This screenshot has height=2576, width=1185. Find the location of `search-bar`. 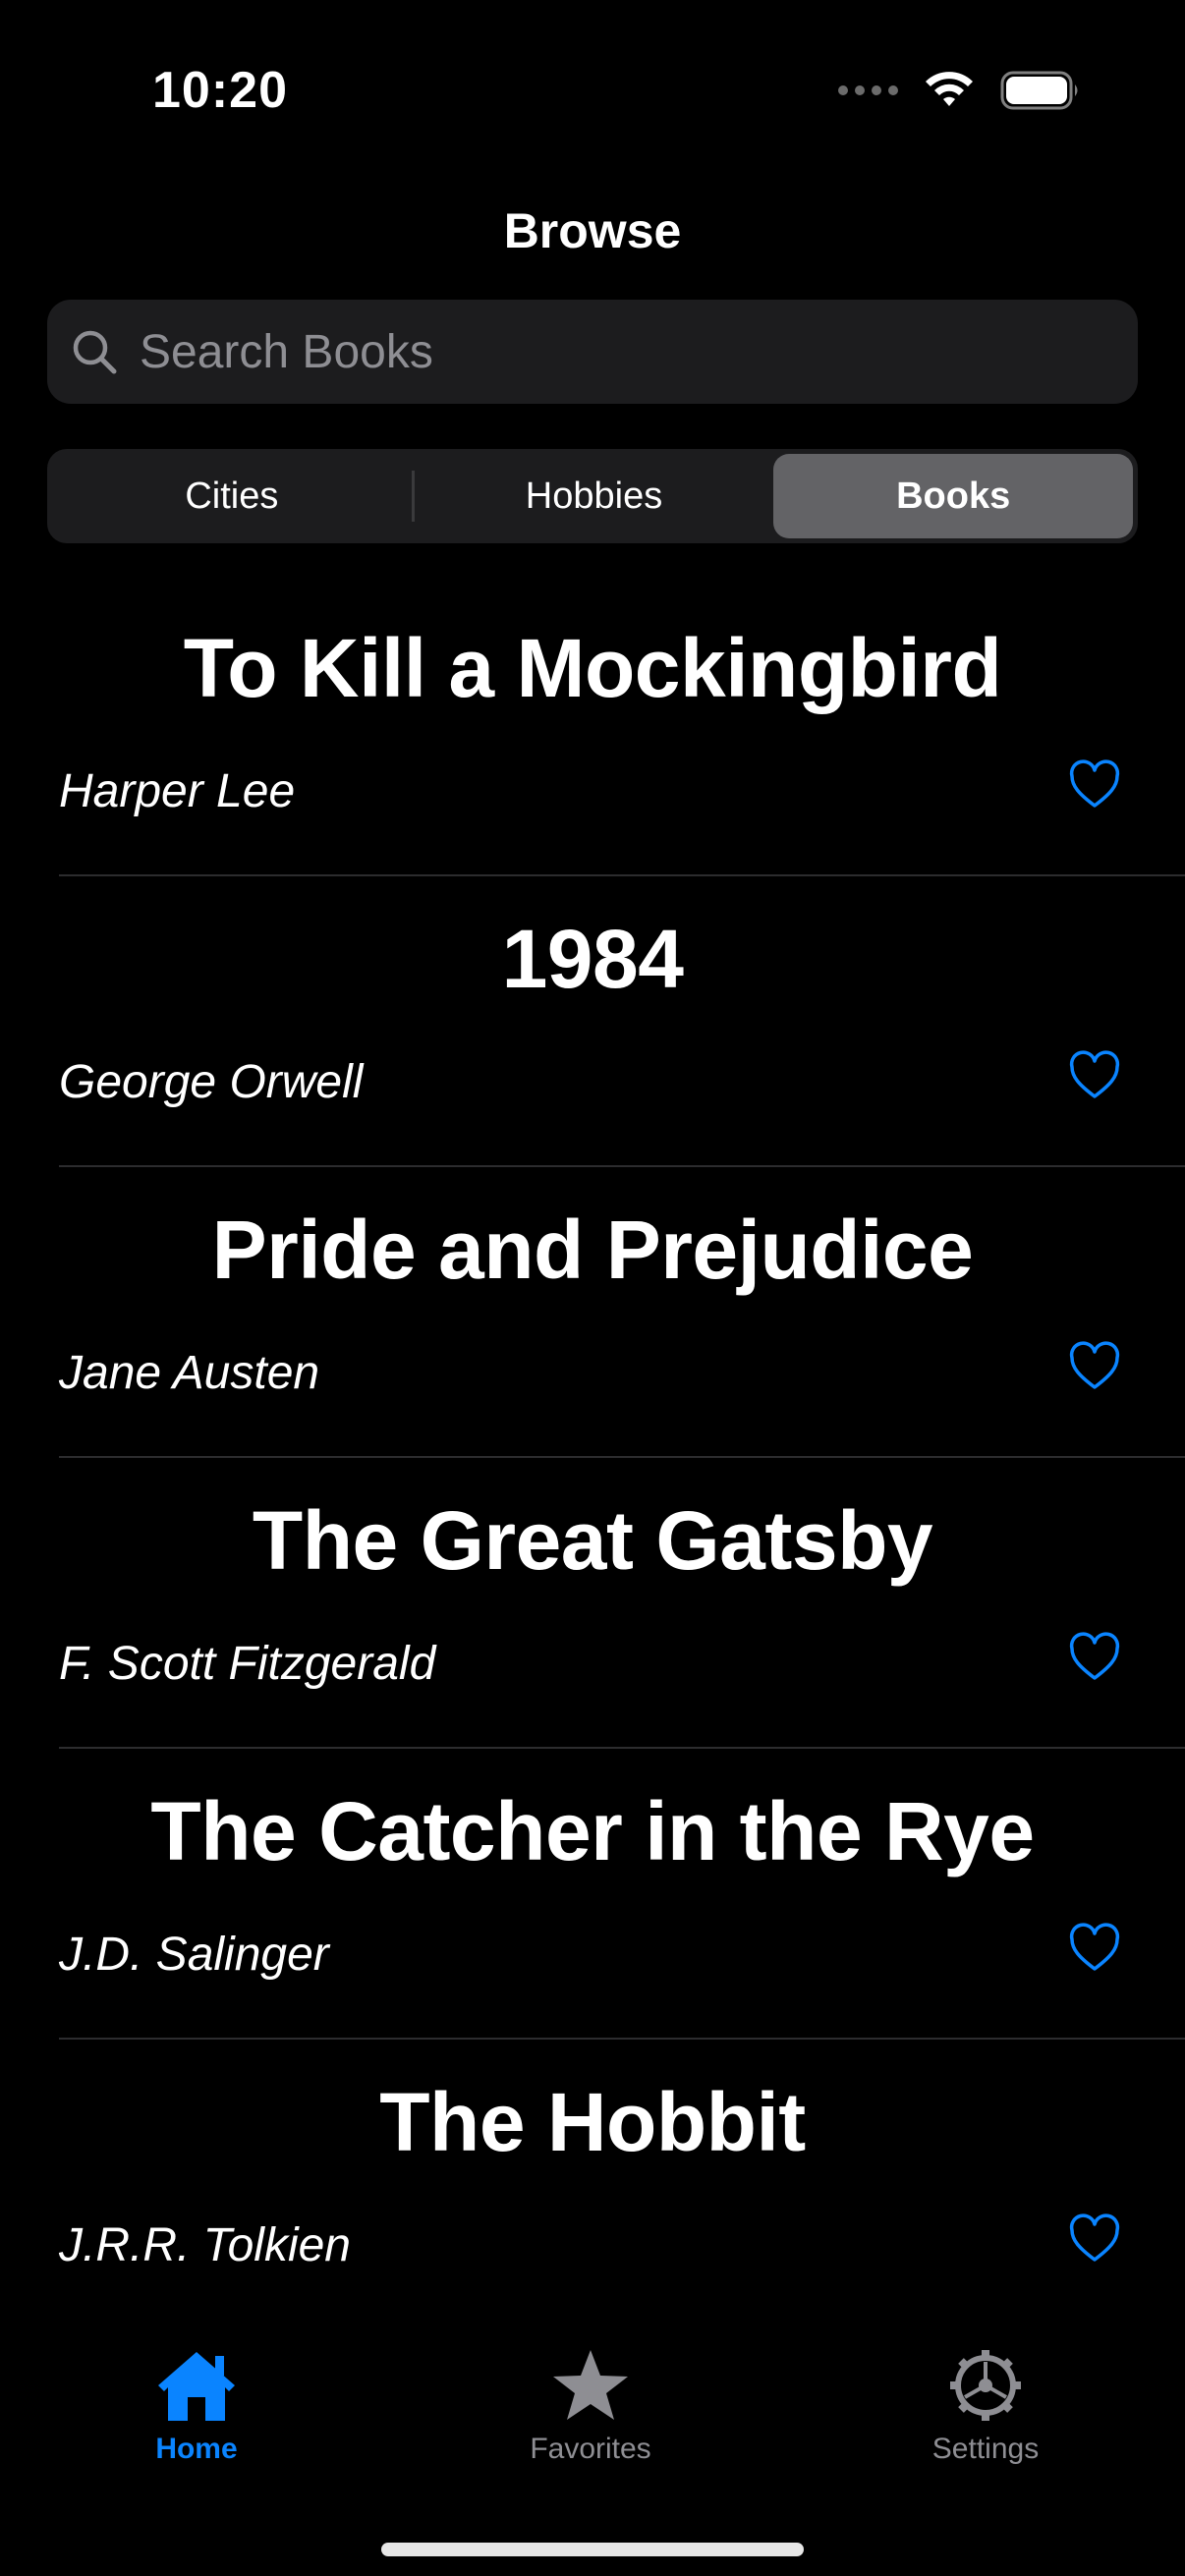

search-bar is located at coordinates (592, 352).